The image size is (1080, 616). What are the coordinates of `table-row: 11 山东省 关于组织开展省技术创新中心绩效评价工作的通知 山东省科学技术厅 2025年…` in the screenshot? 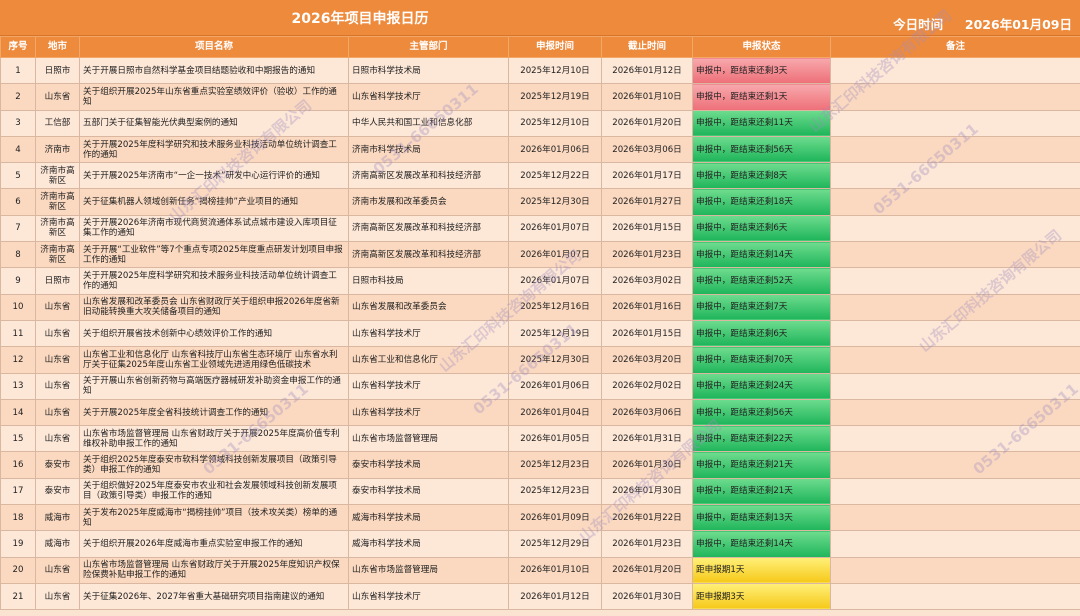 It's located at (540, 333).